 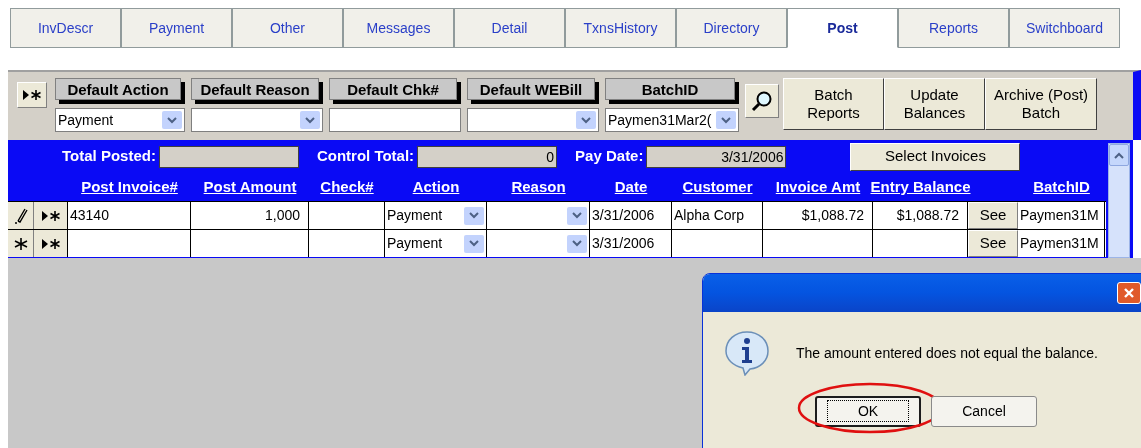 I want to click on total-field: 3/31/2006, so click(x=716, y=156).